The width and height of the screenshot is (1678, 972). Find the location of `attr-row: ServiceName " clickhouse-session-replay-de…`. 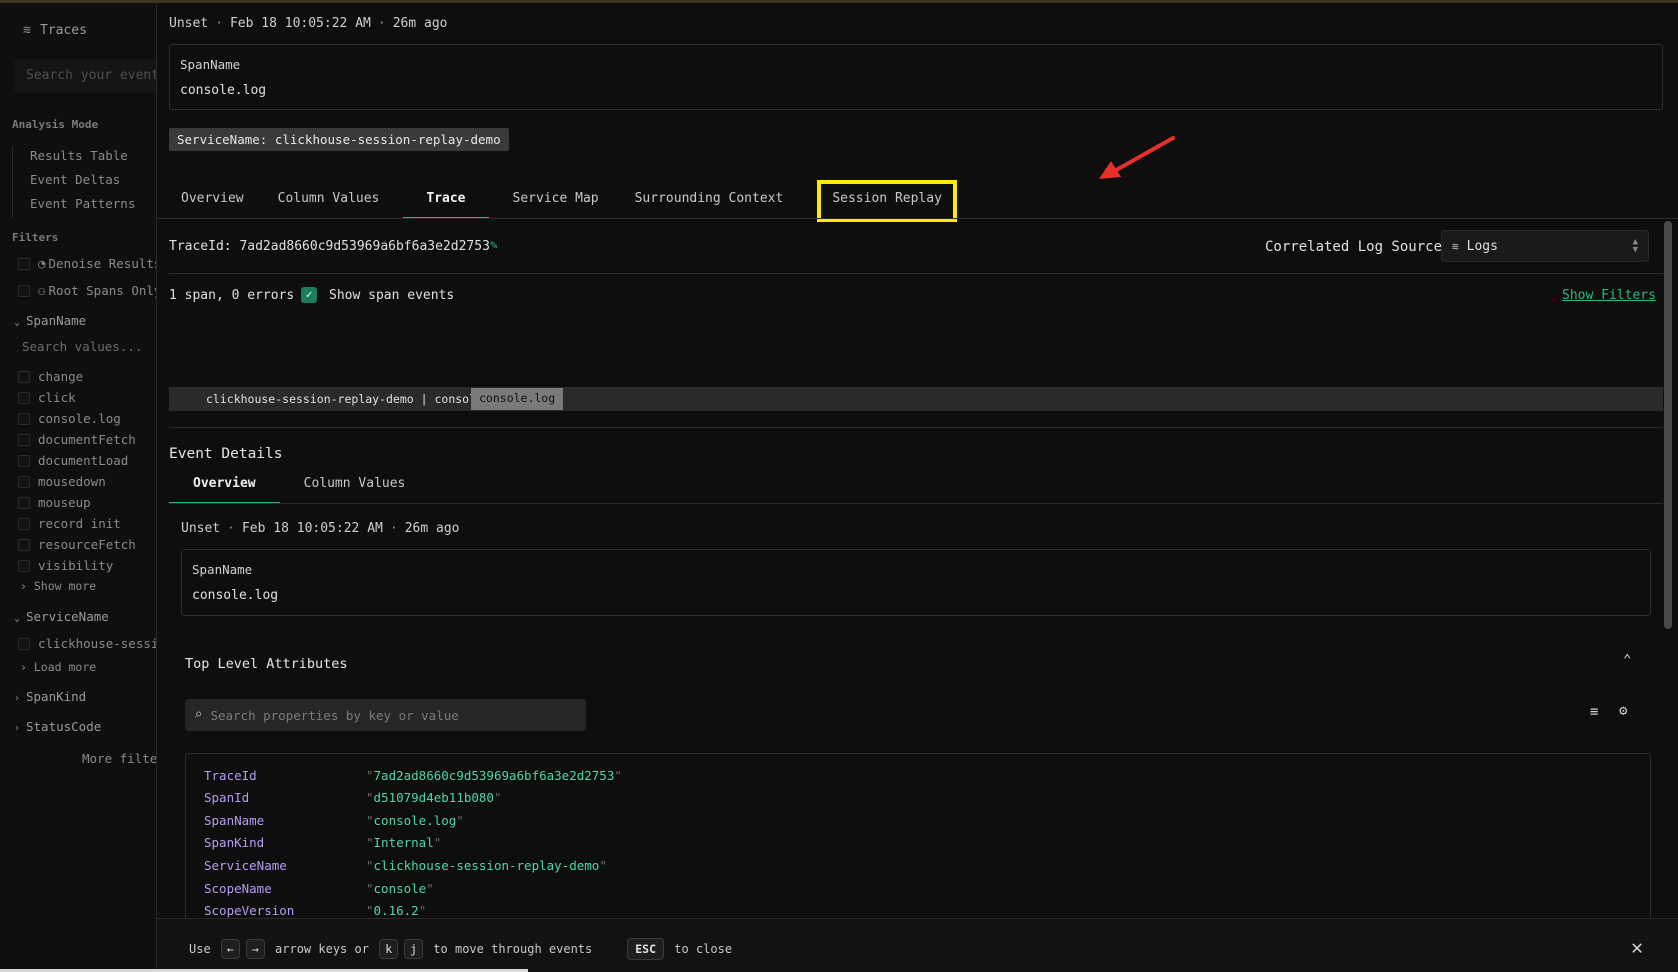

attr-row: ServiceName " clickhouse-session-replay-de… is located at coordinates (405, 869).